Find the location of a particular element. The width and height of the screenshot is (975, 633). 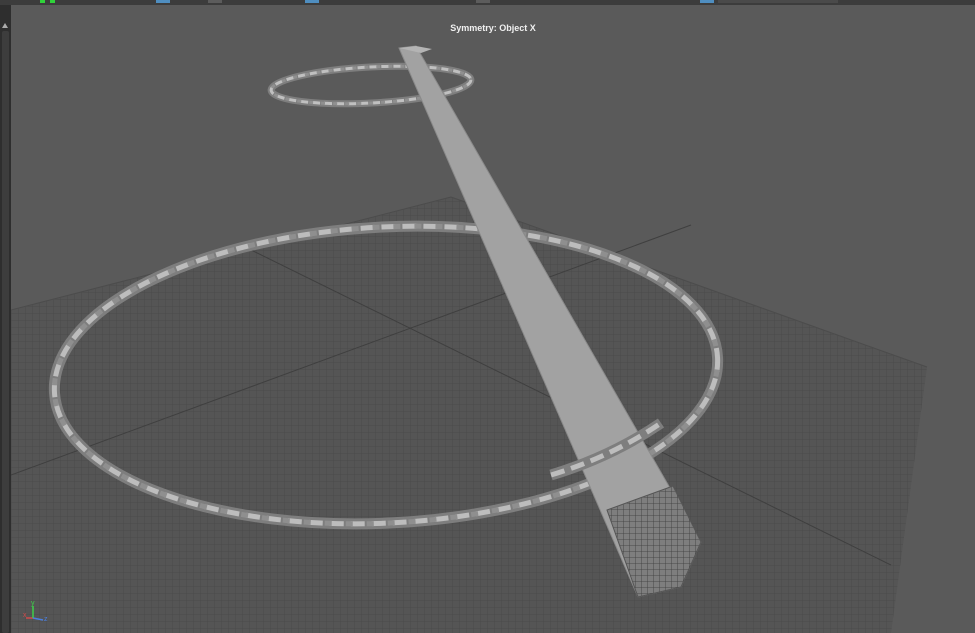

left-scrollbar is located at coordinates (5, 319).